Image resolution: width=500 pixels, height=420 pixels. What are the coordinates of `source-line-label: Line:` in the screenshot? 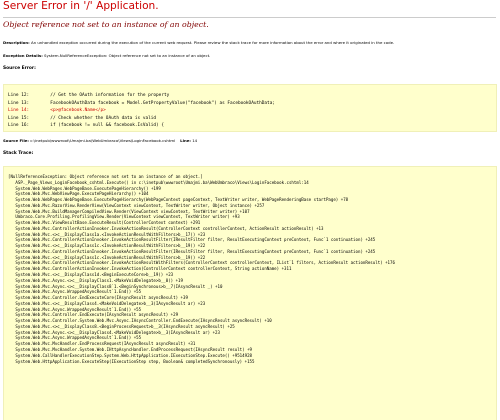 It's located at (185, 140).